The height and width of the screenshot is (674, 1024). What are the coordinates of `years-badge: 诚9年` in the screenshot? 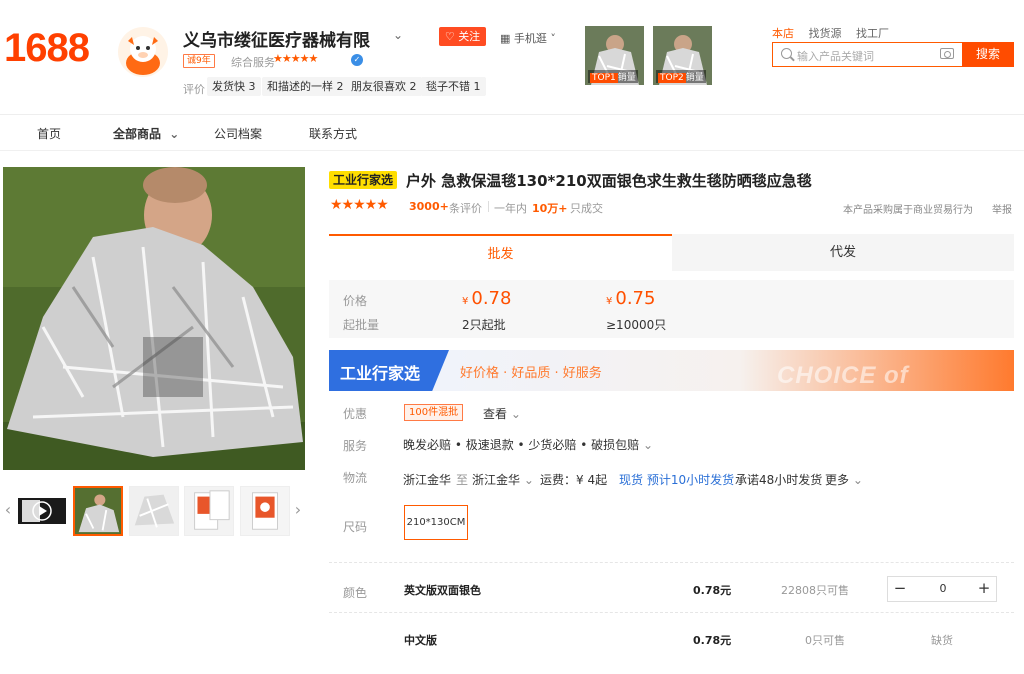 It's located at (199, 61).